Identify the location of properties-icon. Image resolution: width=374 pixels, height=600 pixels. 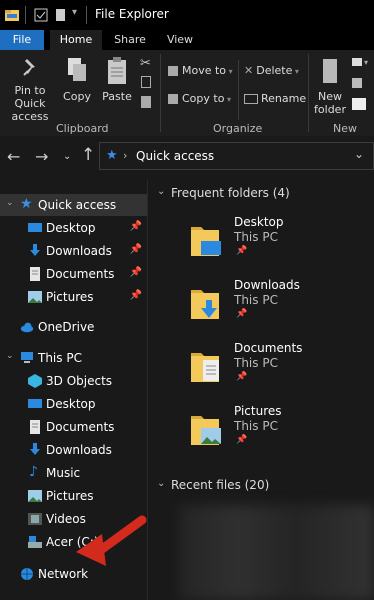
(41, 15).